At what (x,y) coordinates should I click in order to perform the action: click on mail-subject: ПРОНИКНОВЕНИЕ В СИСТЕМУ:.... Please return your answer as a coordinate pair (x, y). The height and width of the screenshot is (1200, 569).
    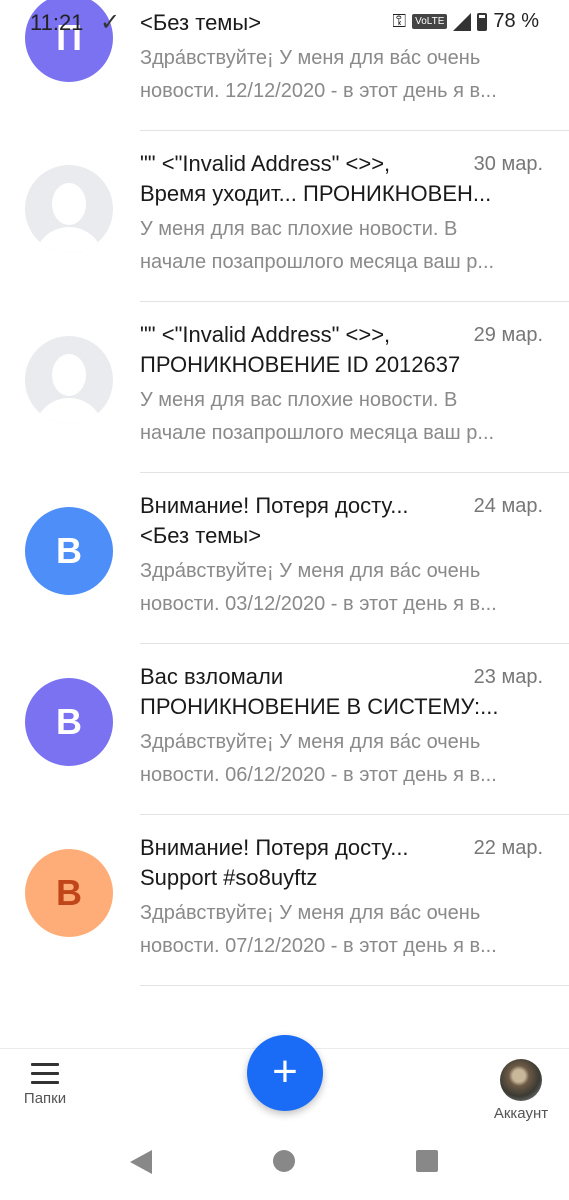
    Looking at the image, I should click on (319, 706).